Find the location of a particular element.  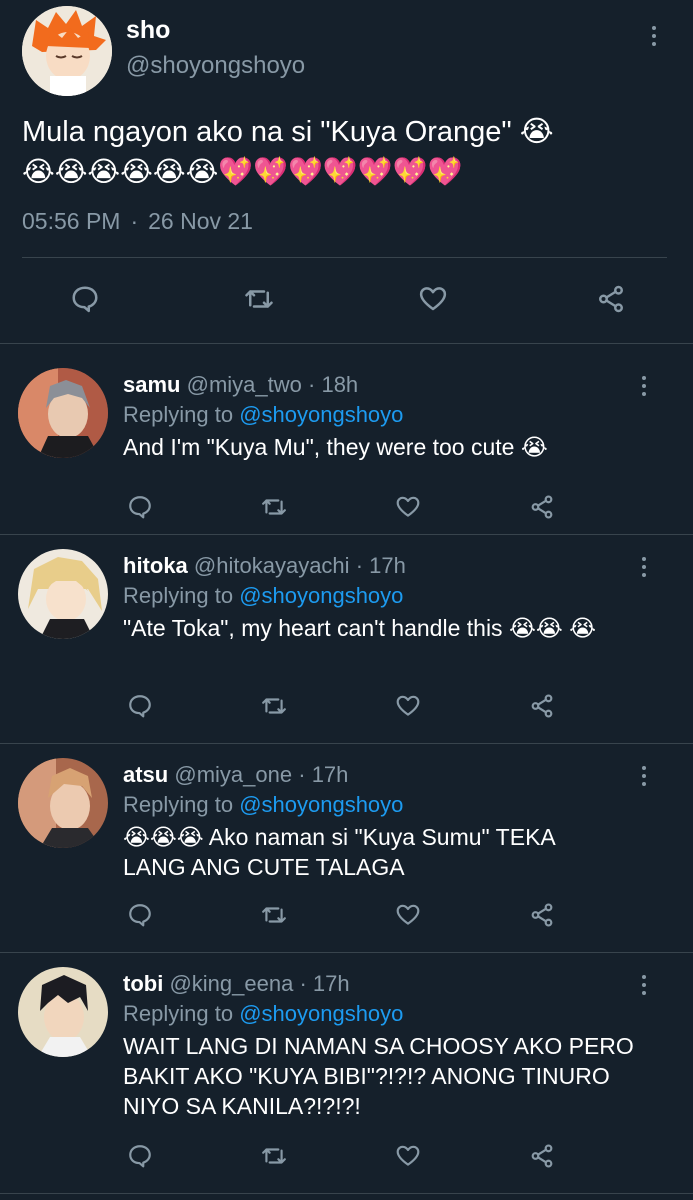

divider is located at coordinates (344, 257).